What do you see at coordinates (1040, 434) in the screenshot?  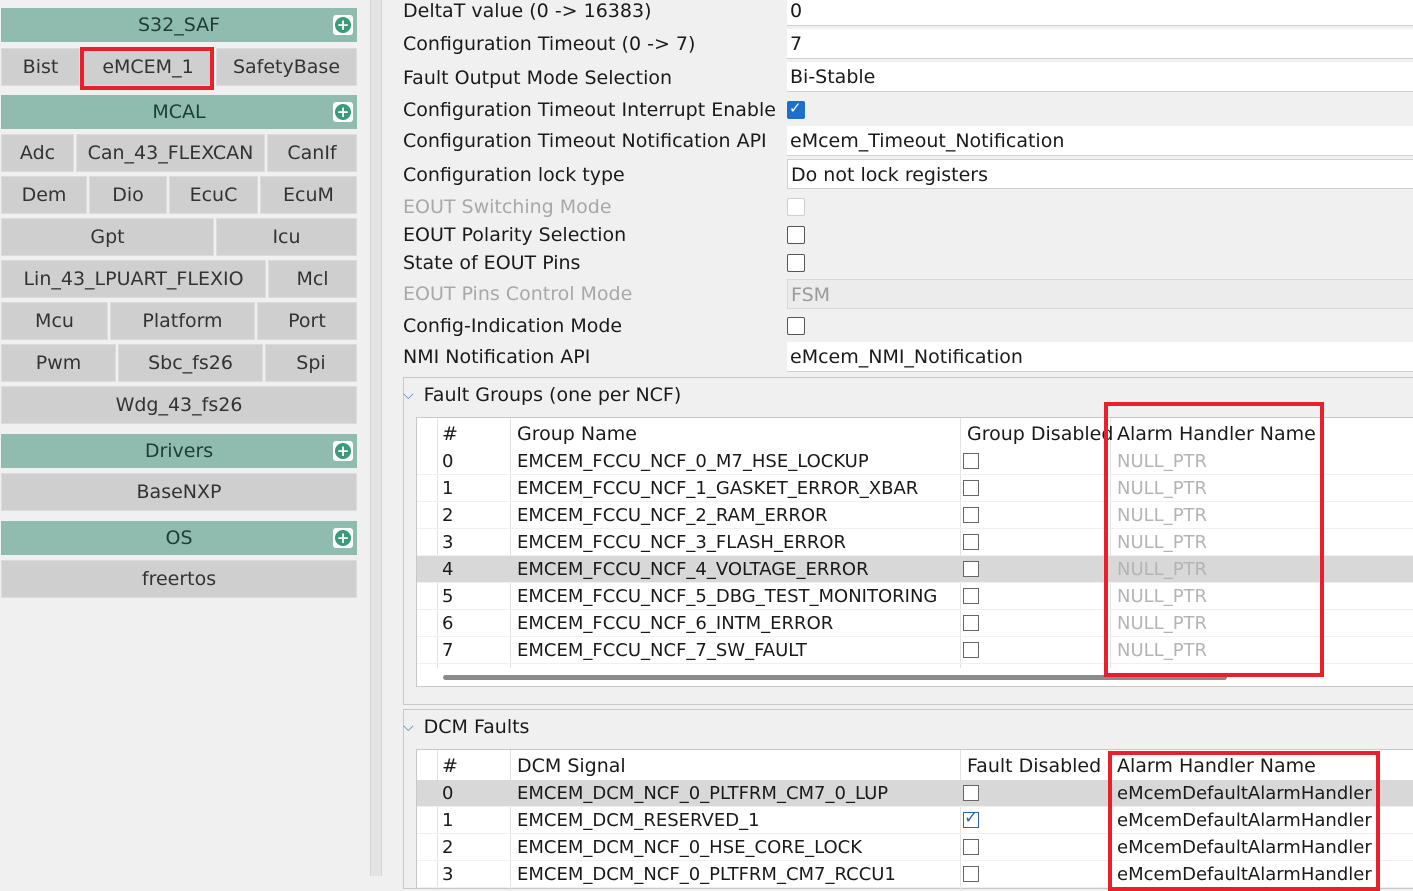 I see `column-header-group-disabled: Group Disabled` at bounding box center [1040, 434].